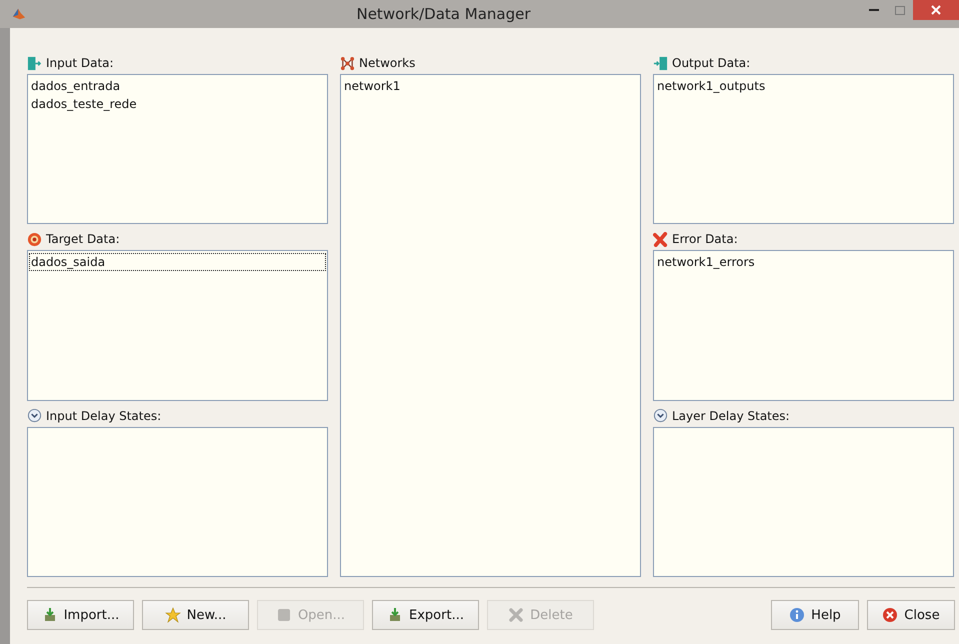  Describe the element at coordinates (660, 63) in the screenshot. I see `arrow-out-box-icon` at that location.